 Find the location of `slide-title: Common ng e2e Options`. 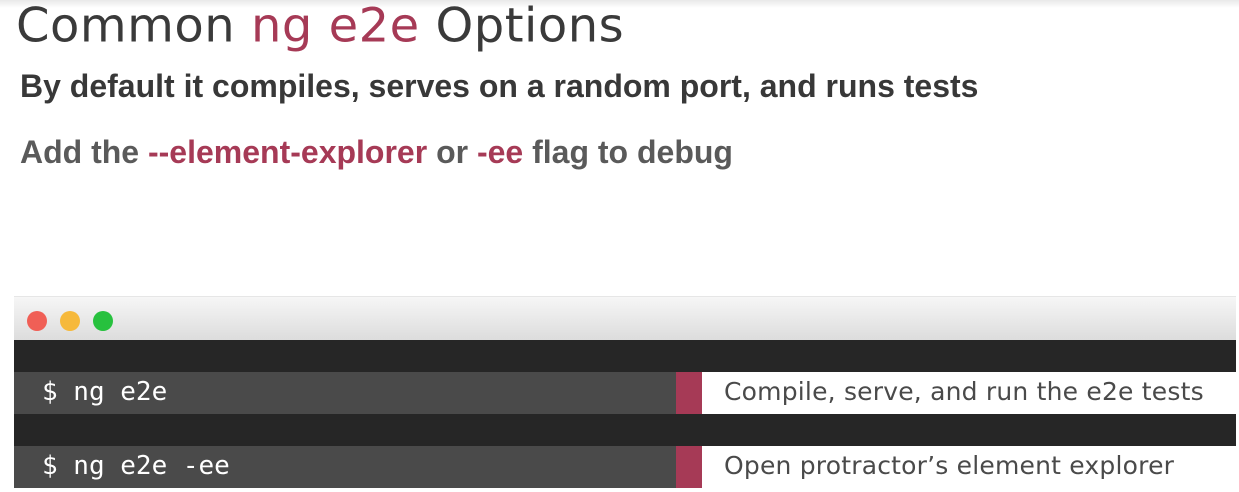

slide-title: Common ng e2e Options is located at coordinates (320, 27).